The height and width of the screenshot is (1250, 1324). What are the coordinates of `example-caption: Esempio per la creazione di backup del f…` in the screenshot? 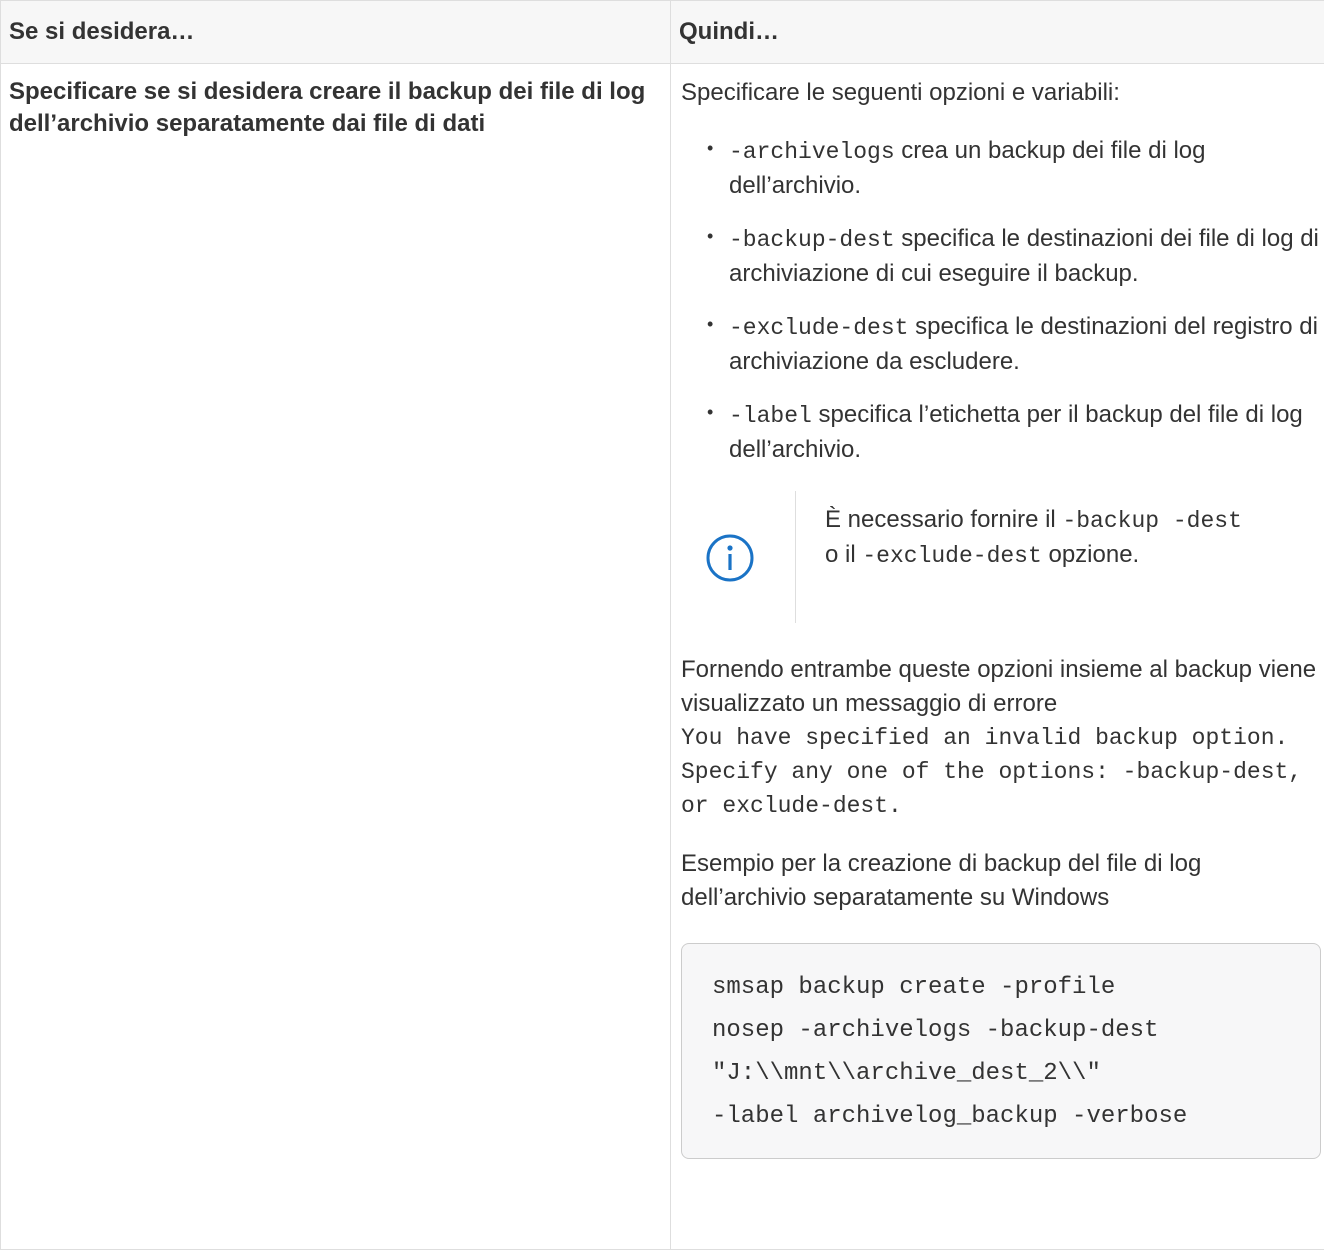 It's located at (1002, 881).